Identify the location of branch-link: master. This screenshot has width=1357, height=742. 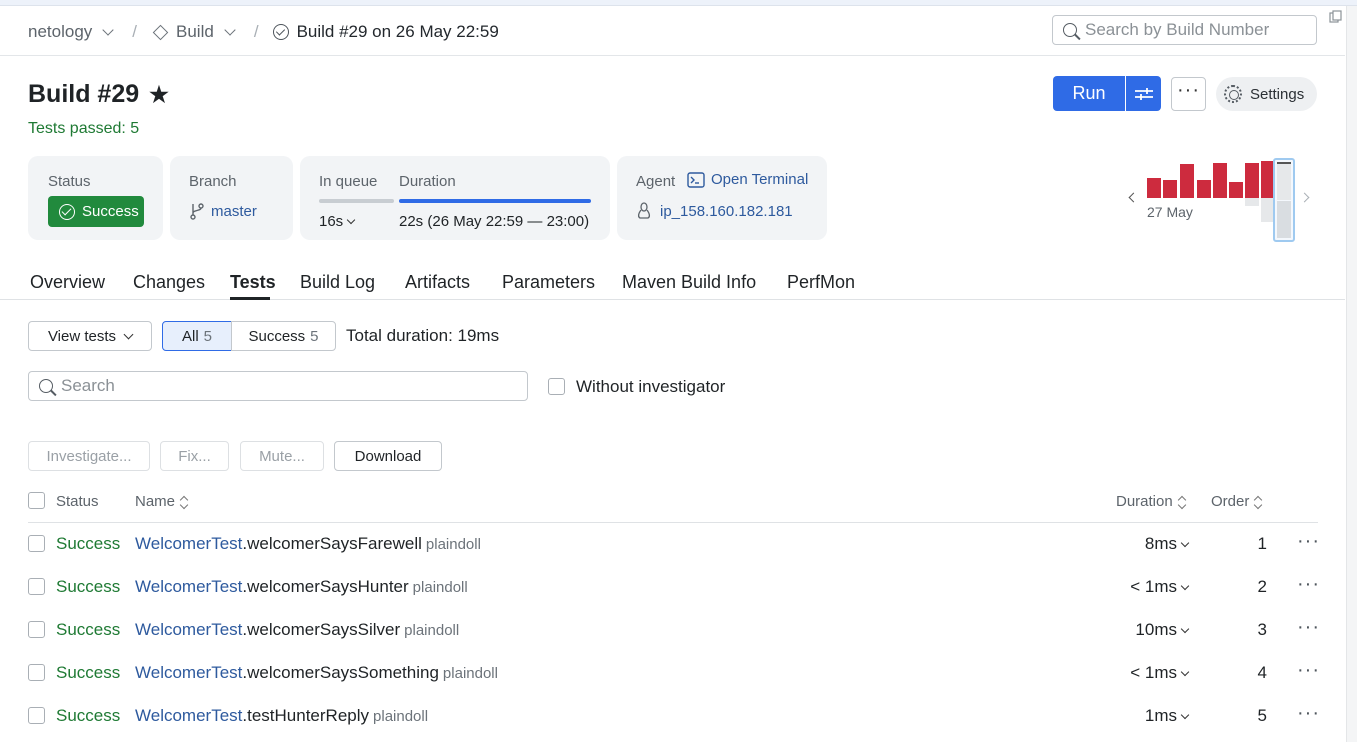
(223, 211).